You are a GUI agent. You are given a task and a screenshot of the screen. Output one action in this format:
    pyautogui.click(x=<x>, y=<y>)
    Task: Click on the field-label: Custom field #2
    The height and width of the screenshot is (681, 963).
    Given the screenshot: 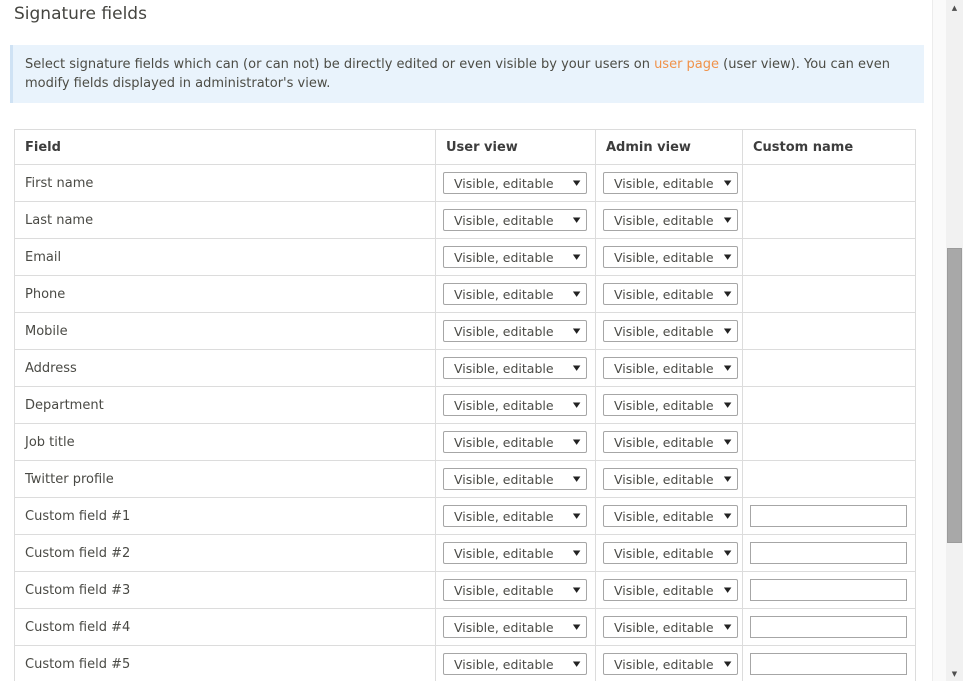 What is the action you would take?
    pyautogui.click(x=225, y=553)
    